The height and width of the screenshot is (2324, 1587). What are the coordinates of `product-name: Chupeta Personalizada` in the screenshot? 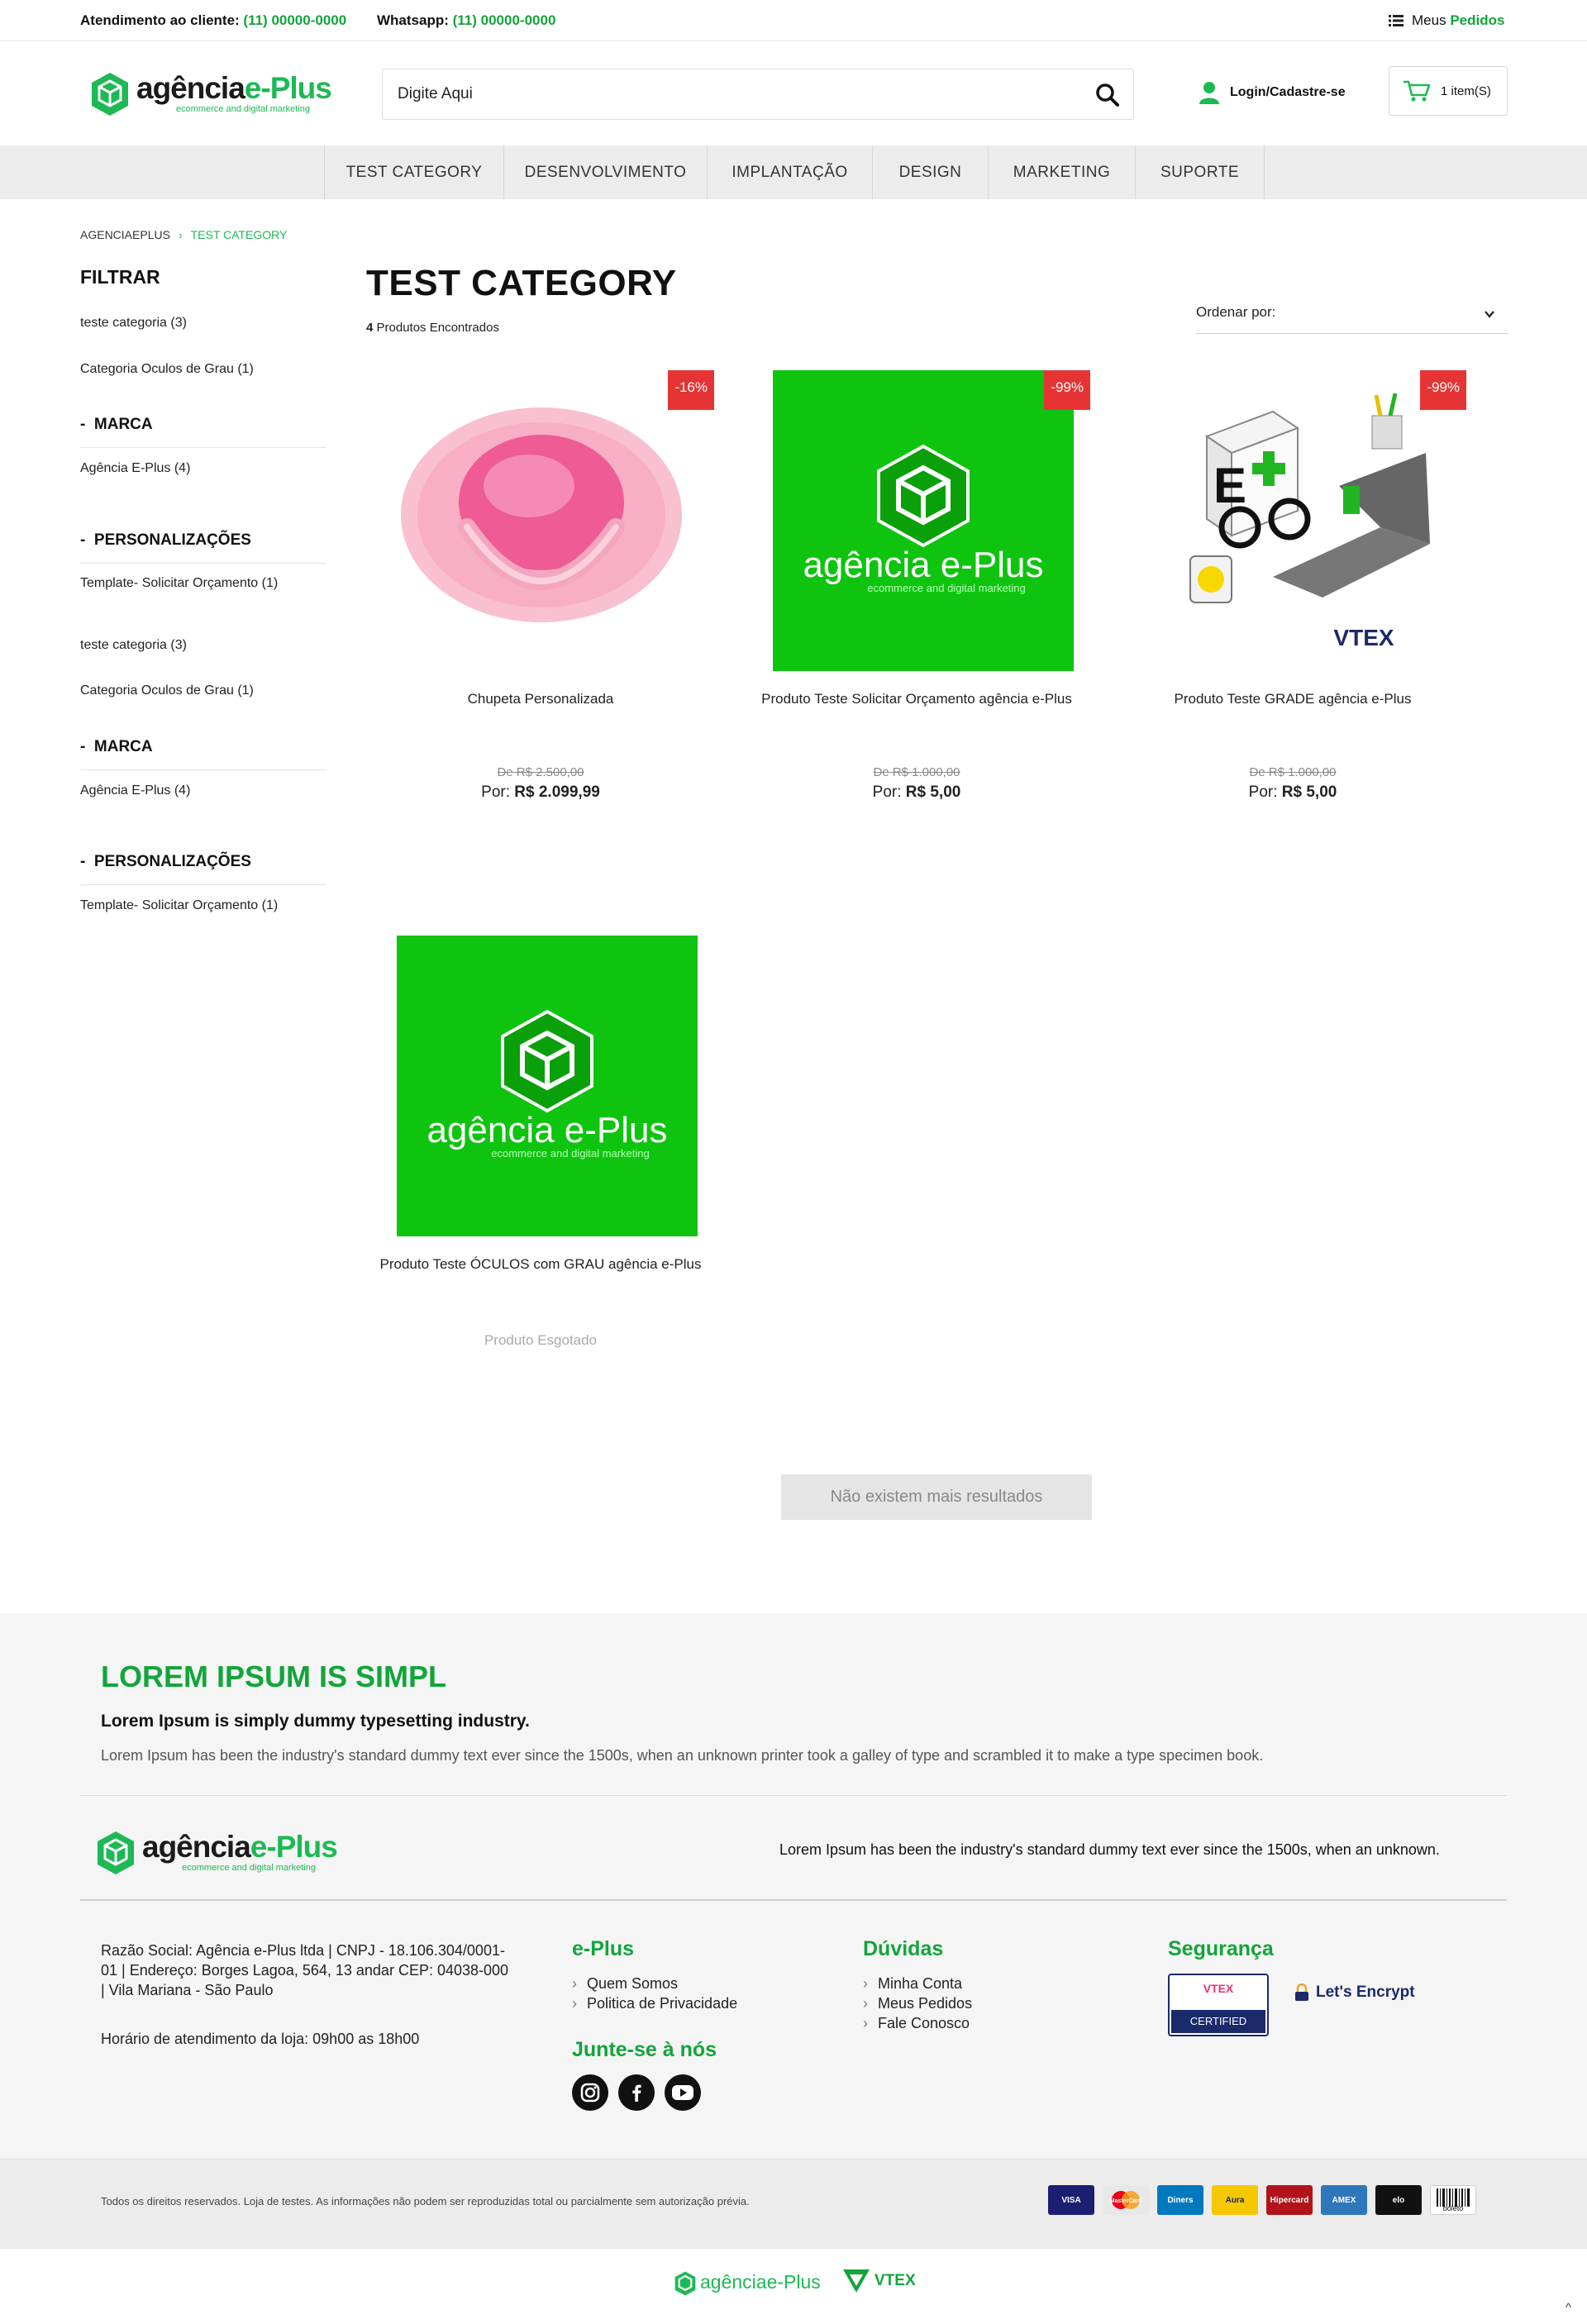 It's located at (540, 698).